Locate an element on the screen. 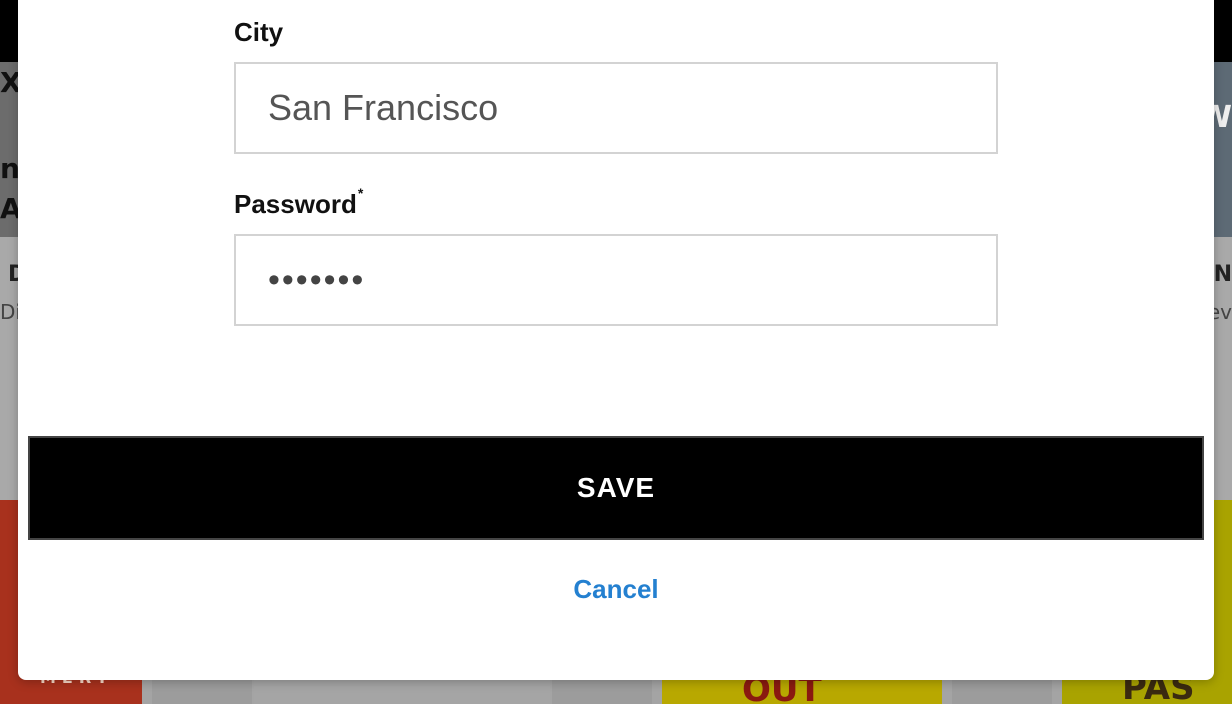 The image size is (1232, 704). city-label: City is located at coordinates (258, 32).